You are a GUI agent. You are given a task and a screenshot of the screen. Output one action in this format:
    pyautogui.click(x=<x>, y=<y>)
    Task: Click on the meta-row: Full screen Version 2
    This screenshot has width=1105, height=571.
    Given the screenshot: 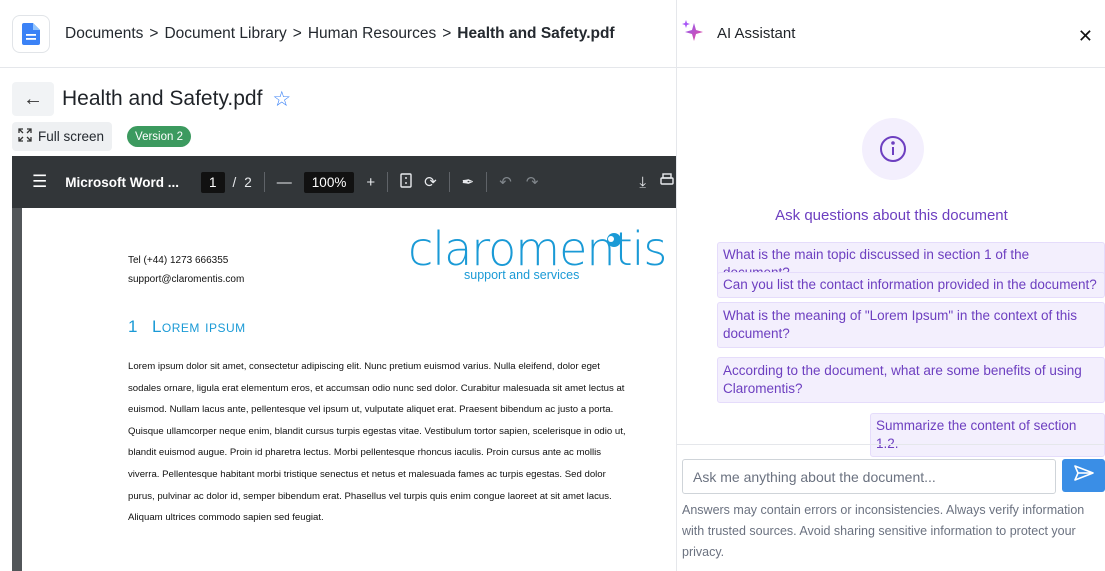 What is the action you would take?
    pyautogui.click(x=101, y=136)
    